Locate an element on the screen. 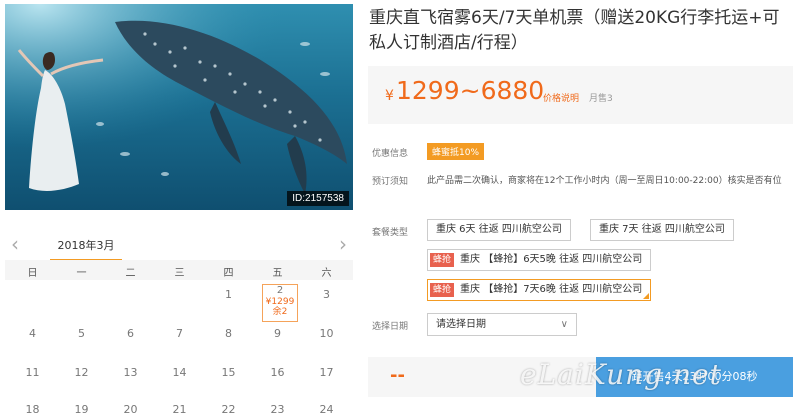 The image size is (800, 416). calendar-day: 23 is located at coordinates (277, 409).